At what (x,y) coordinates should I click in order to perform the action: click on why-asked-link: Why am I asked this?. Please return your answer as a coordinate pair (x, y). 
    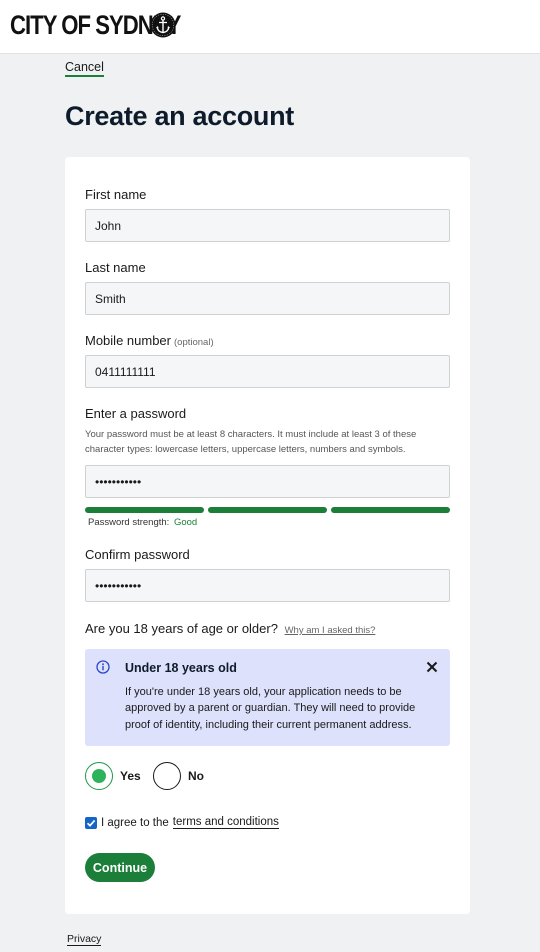
    Looking at the image, I should click on (330, 630).